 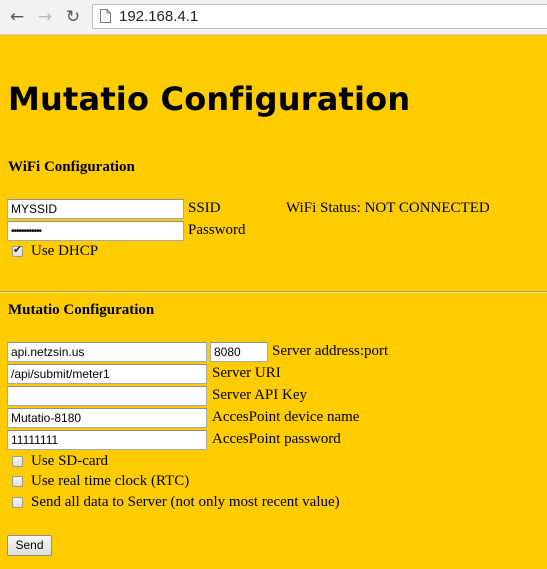 What do you see at coordinates (239, 352) in the screenshot?
I see `server-port-field` at bounding box center [239, 352].